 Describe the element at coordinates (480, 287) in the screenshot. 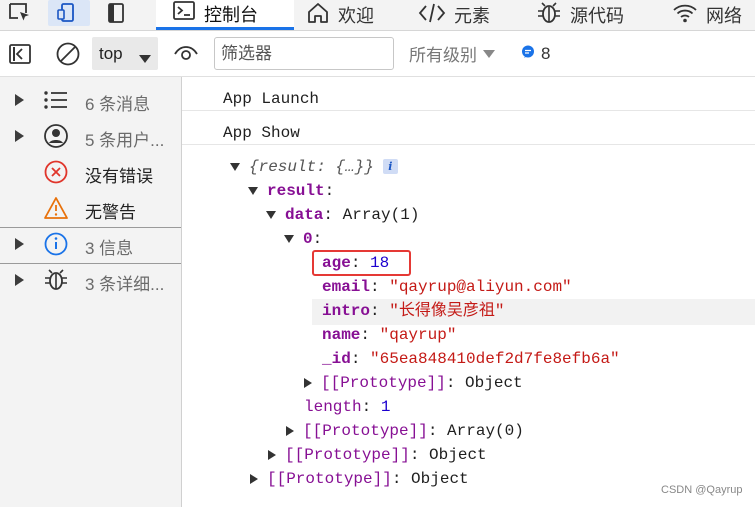

I see `property-value: "qayrup@aliyun.com"` at that location.